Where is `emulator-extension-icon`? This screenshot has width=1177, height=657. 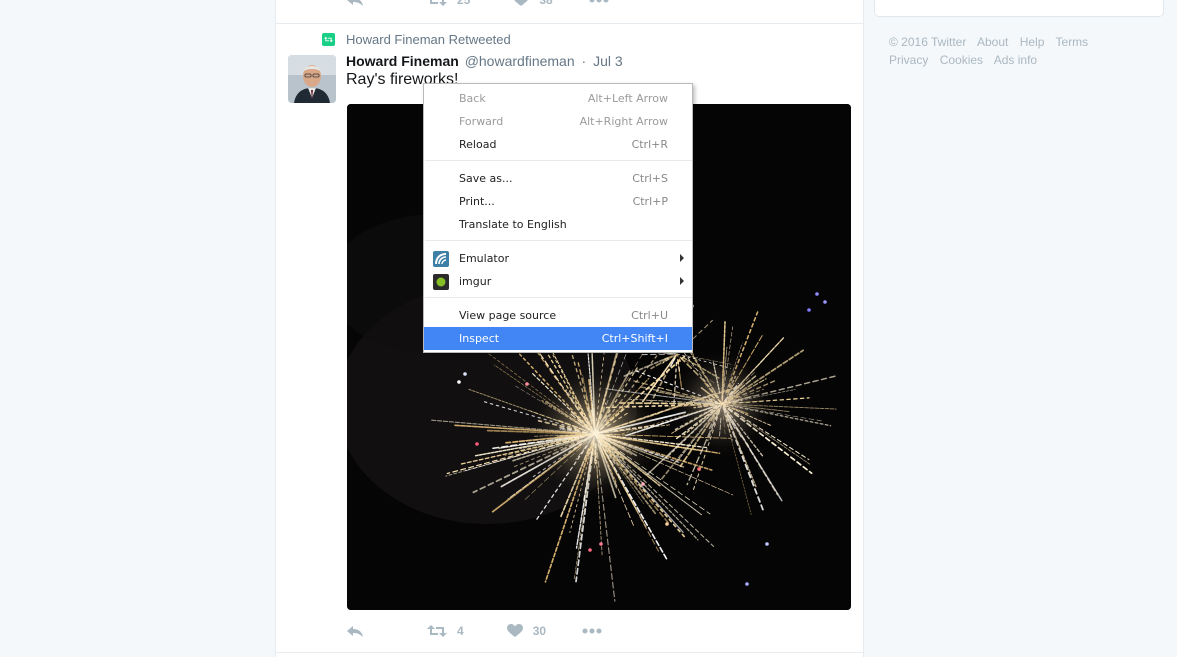 emulator-extension-icon is located at coordinates (441, 259).